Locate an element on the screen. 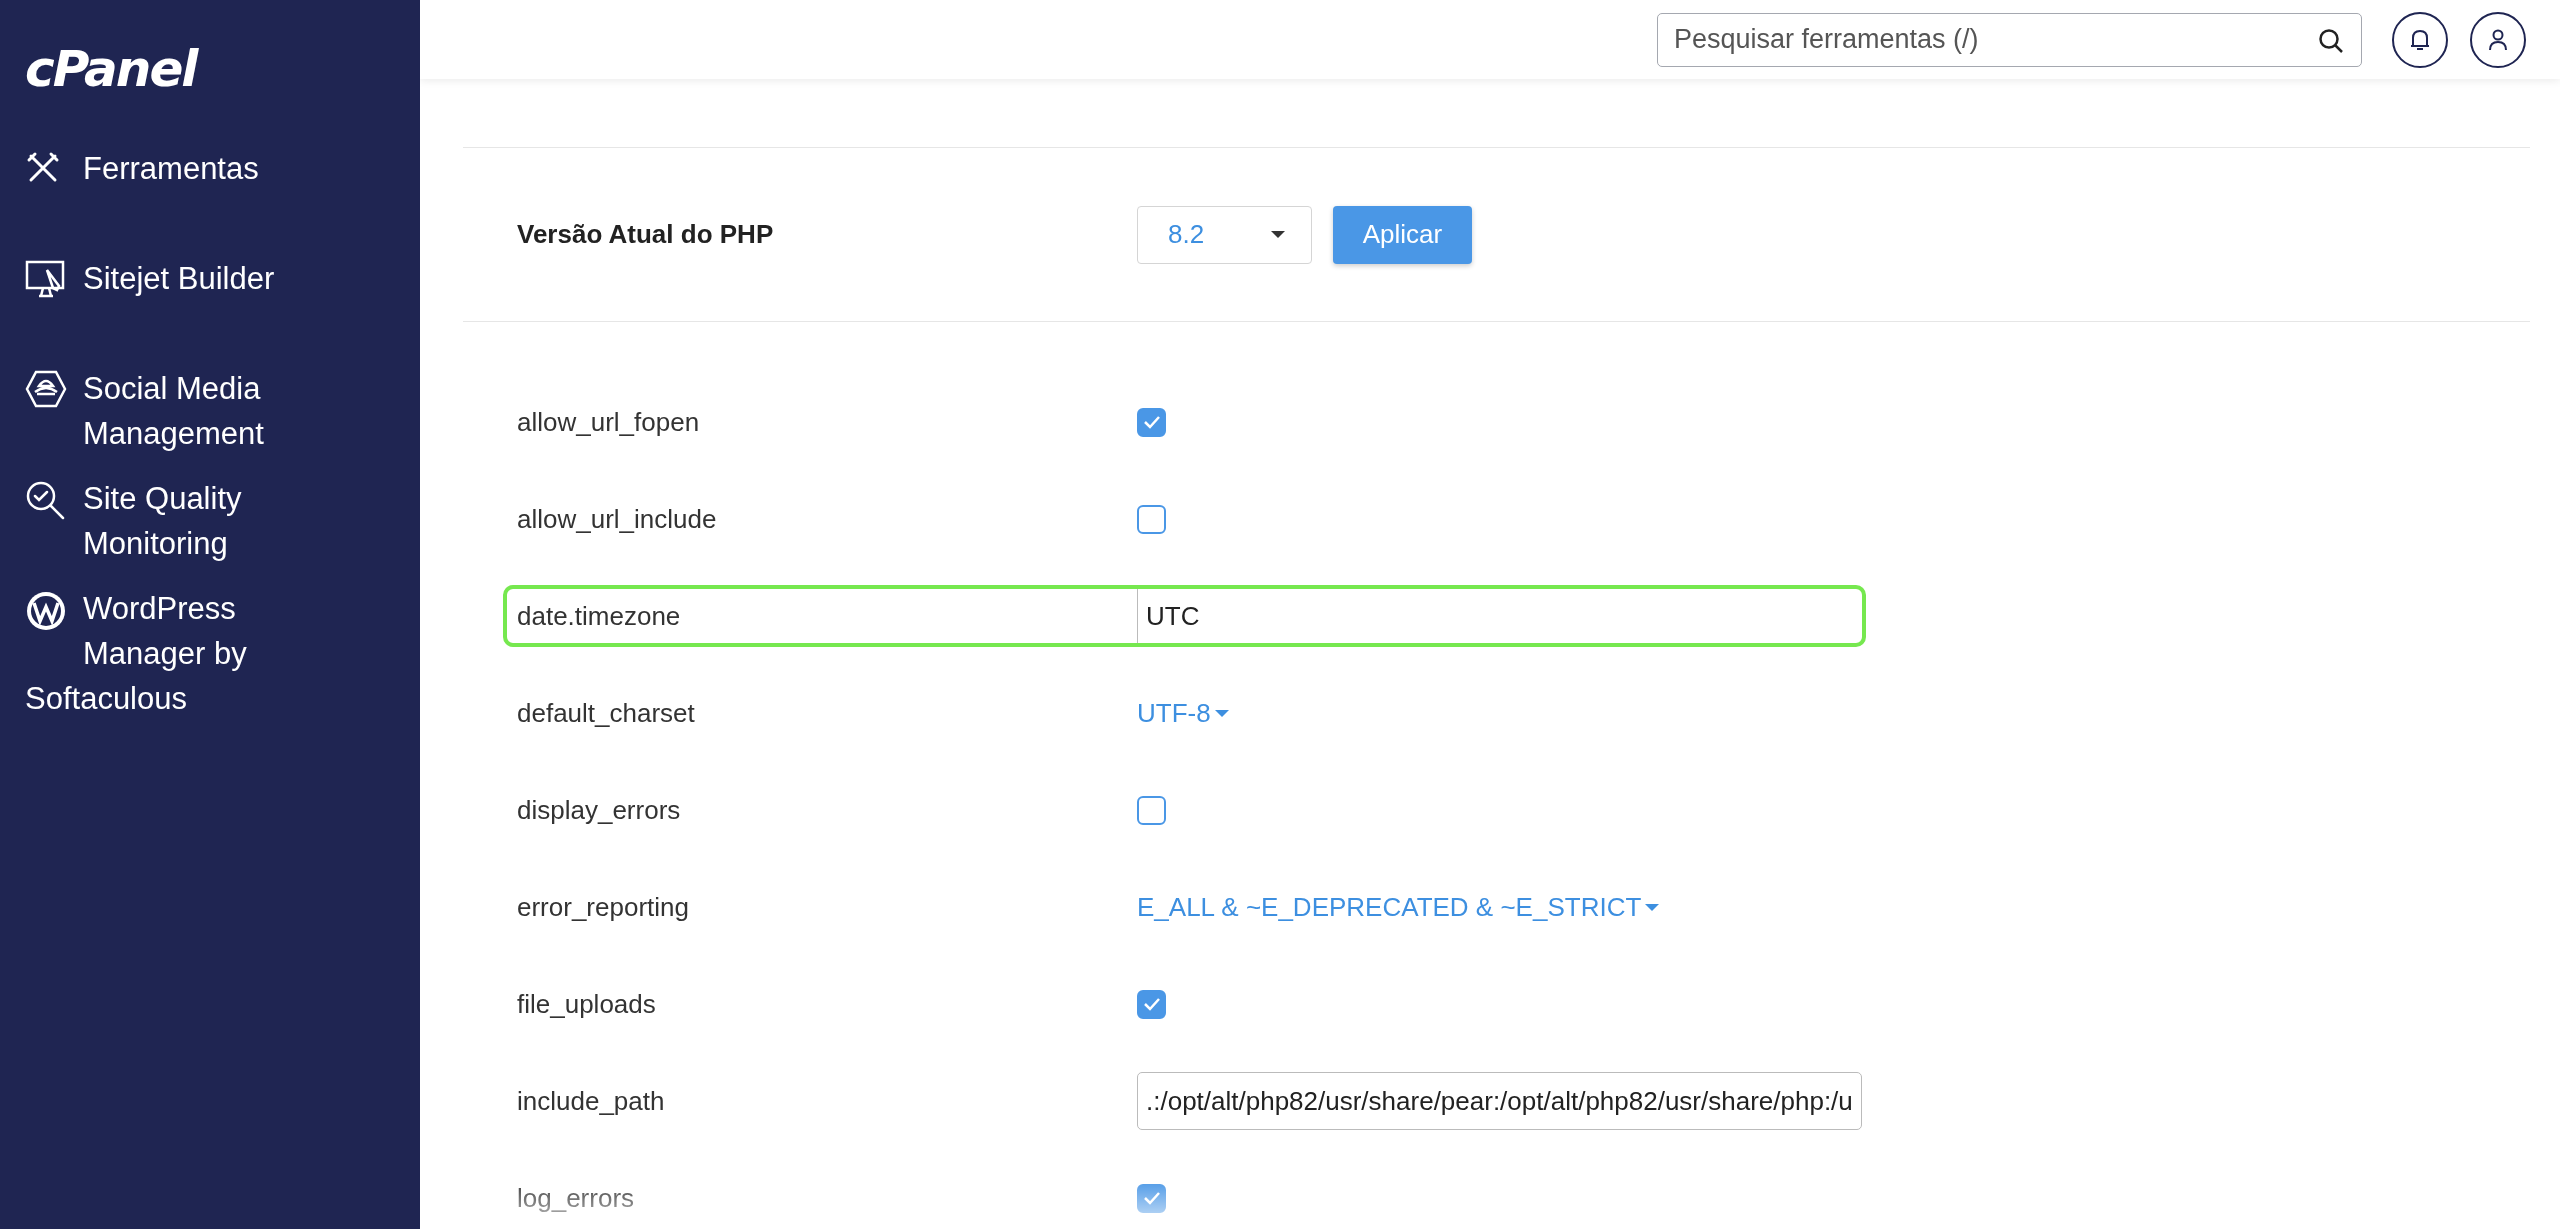  cpanel-logo: cPanel is located at coordinates (111, 69).